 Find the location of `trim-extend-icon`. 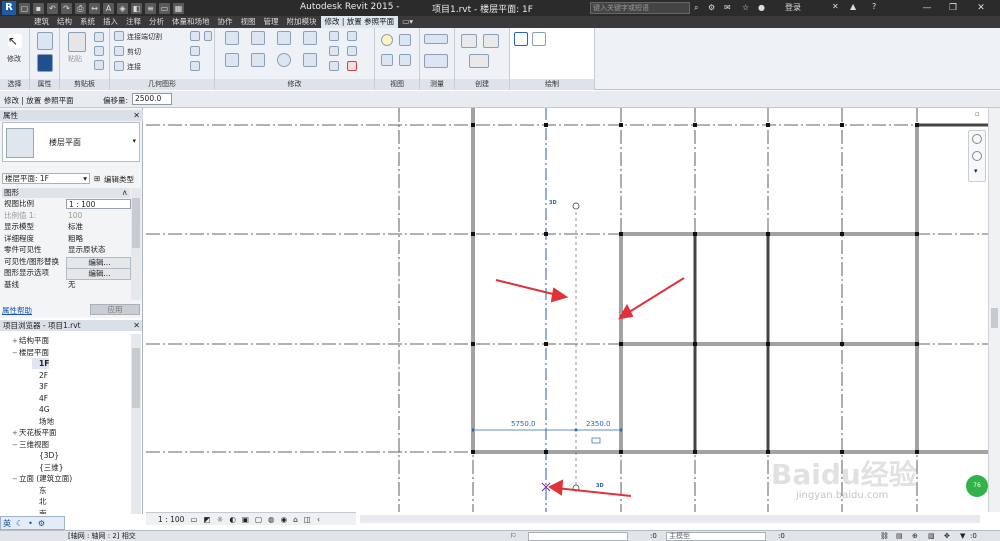

trim-extend-icon is located at coordinates (310, 60).